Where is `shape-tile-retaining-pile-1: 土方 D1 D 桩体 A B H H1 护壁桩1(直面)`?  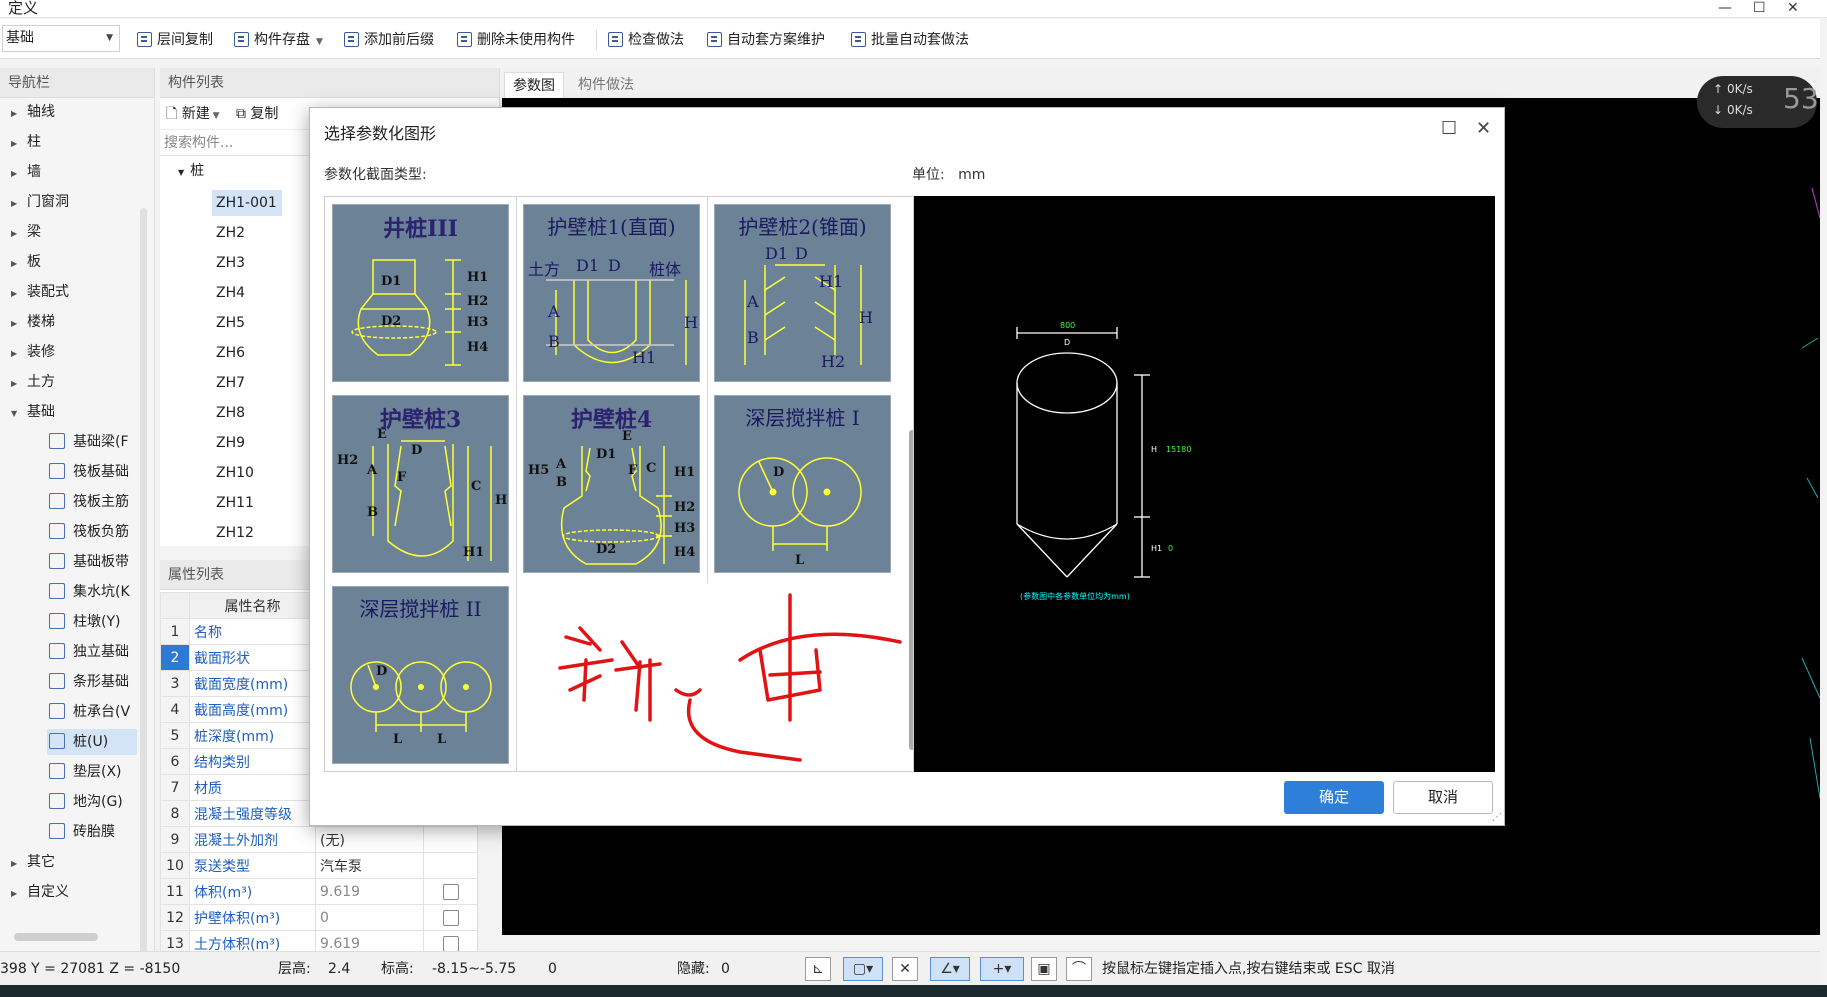
shape-tile-retaining-pile-1: 土方 D1 D 桩体 A B H H1 护壁桩1(直面) is located at coordinates (611, 293).